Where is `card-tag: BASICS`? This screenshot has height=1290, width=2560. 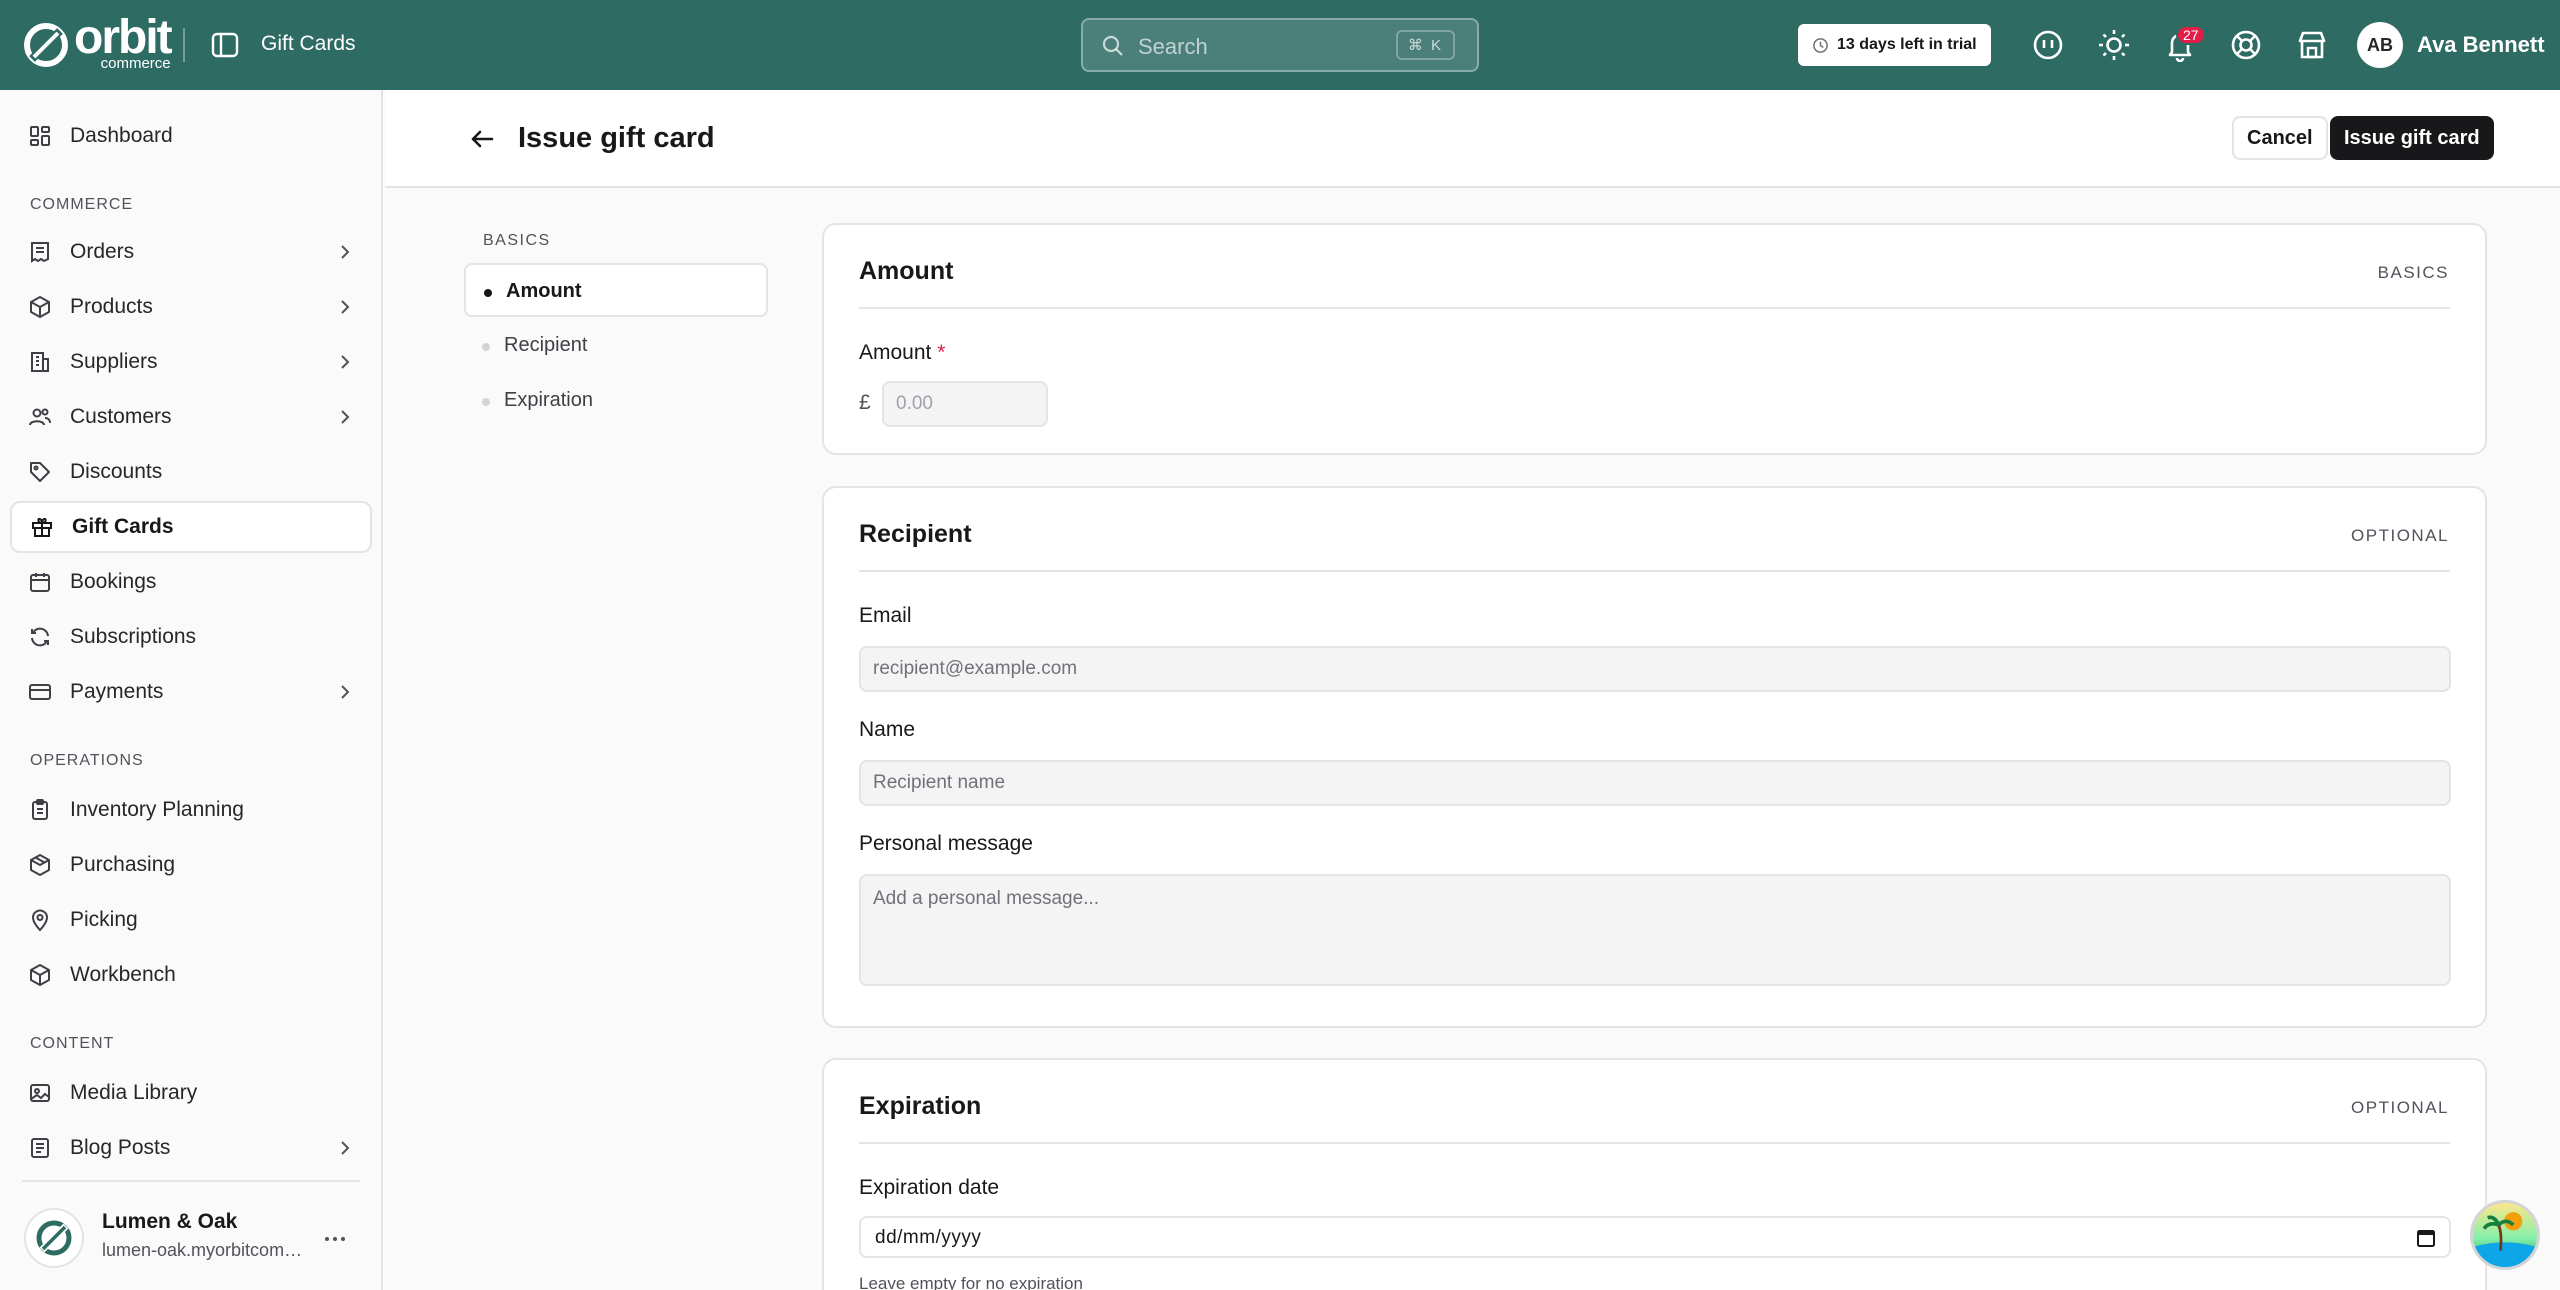 card-tag: BASICS is located at coordinates (2413, 272).